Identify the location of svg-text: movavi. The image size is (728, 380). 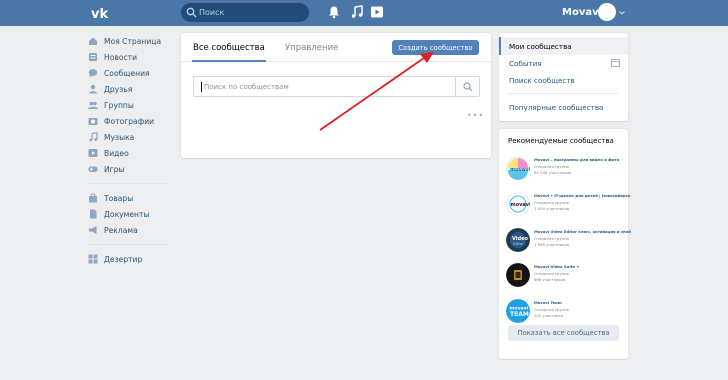
(520, 170).